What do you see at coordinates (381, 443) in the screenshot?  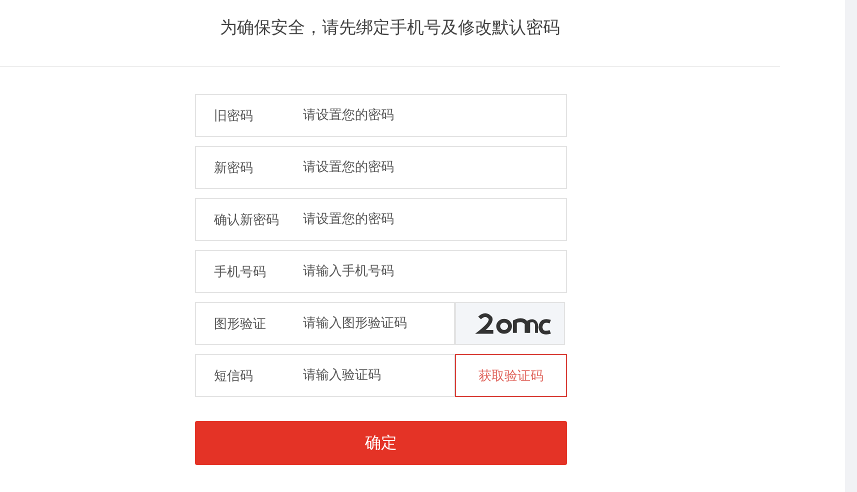 I see `confirm-button: 确定` at bounding box center [381, 443].